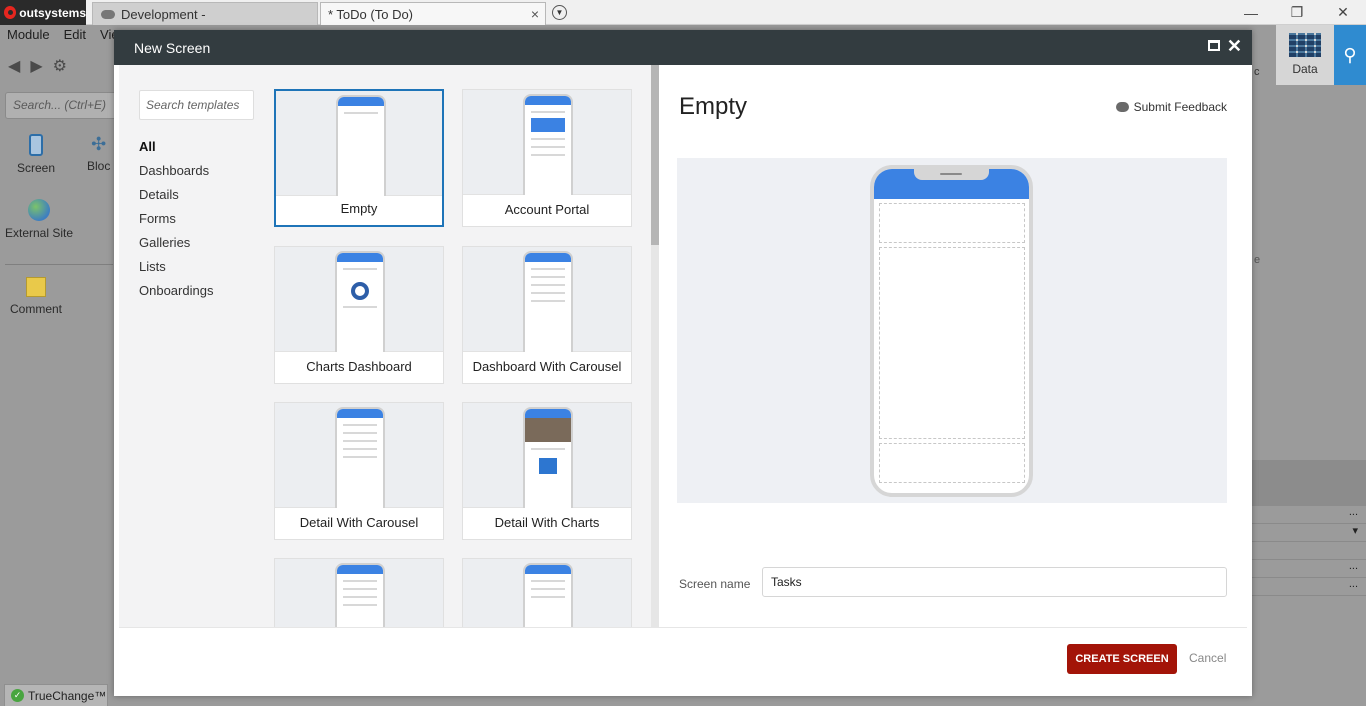  What do you see at coordinates (683, 47) in the screenshot?
I see `dialog-title-bar: New Screen ✕` at bounding box center [683, 47].